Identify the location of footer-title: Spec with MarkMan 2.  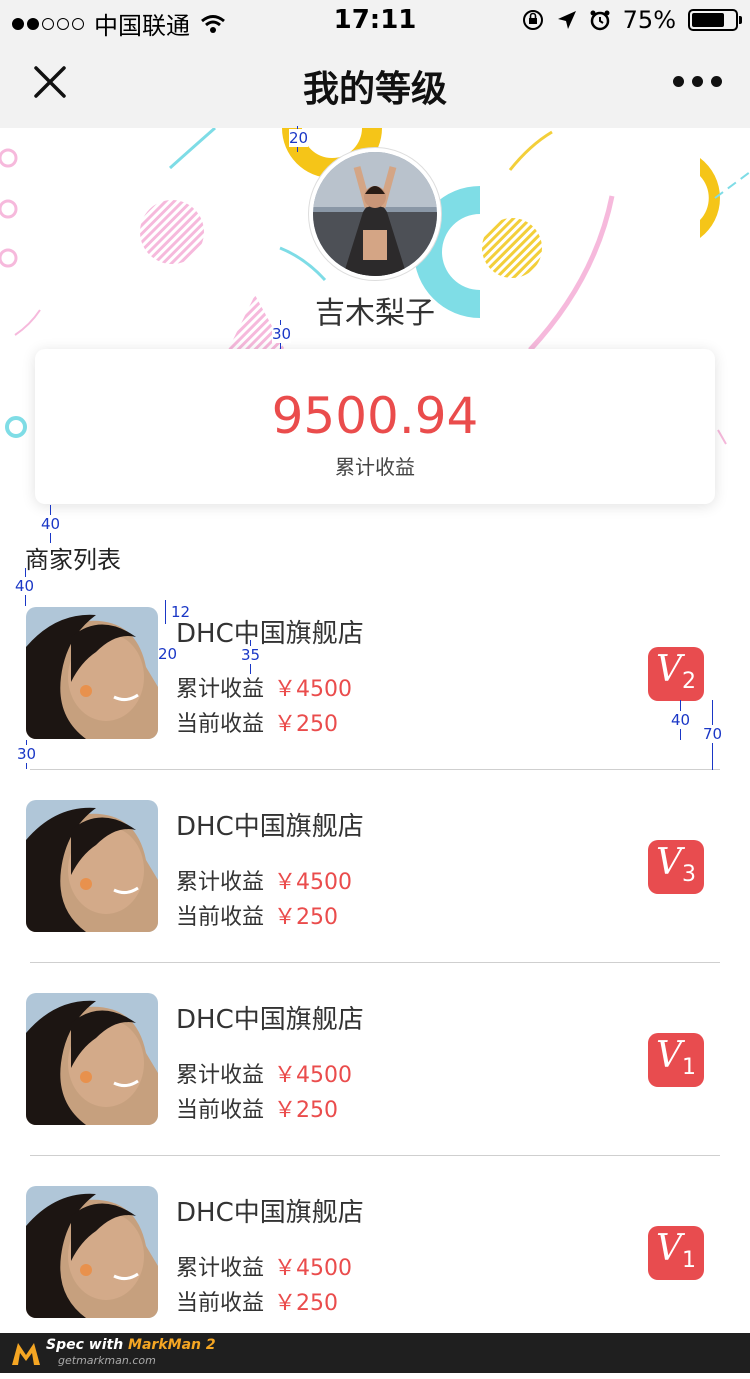
(131, 1345).